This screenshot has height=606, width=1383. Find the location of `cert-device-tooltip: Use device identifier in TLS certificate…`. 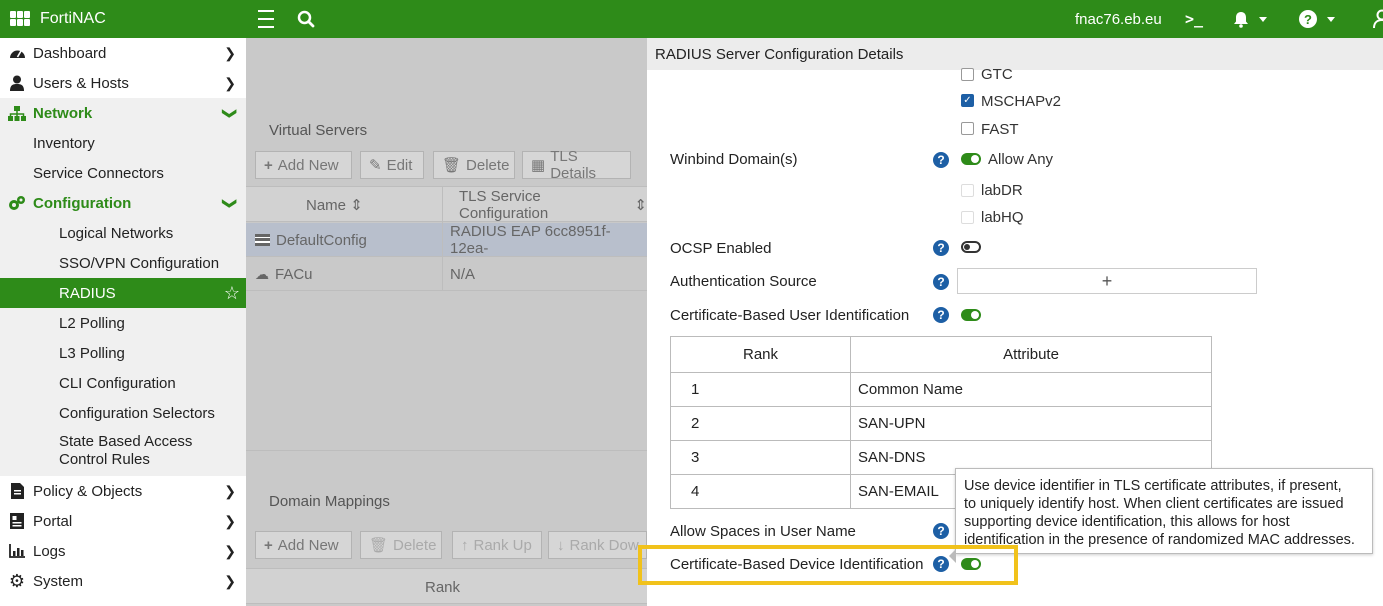

cert-device-tooltip: Use device identifier in TLS certificate… is located at coordinates (1161, 515).